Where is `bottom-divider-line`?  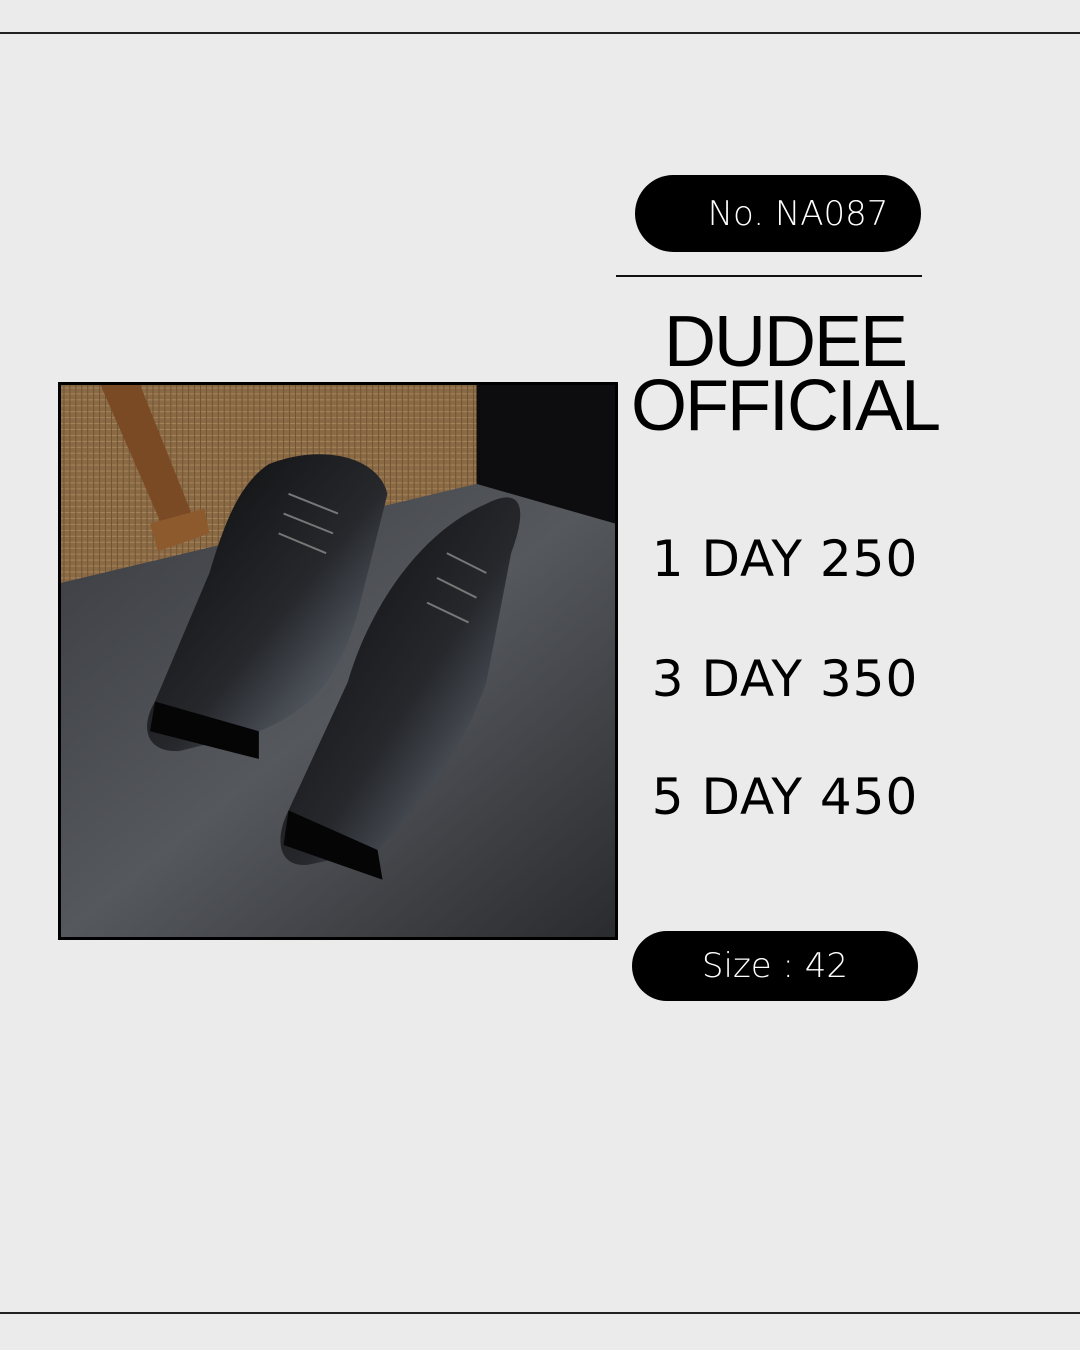 bottom-divider-line is located at coordinates (540, 1313).